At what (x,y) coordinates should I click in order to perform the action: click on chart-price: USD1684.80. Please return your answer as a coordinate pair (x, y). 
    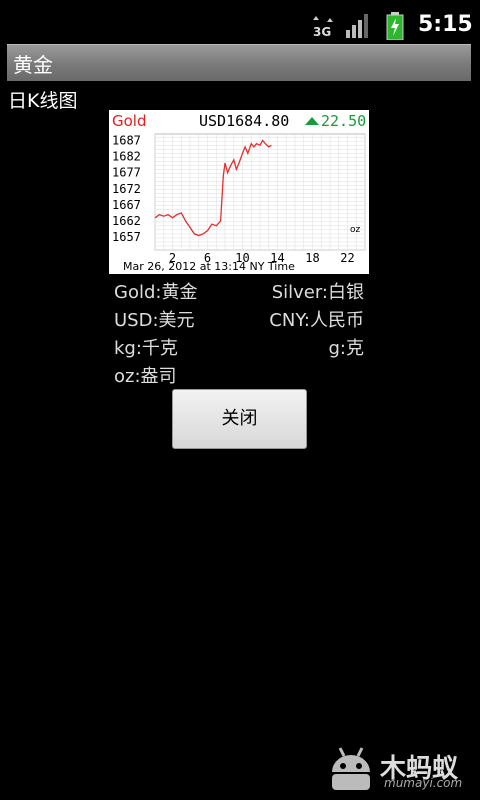
    Looking at the image, I should click on (244, 121).